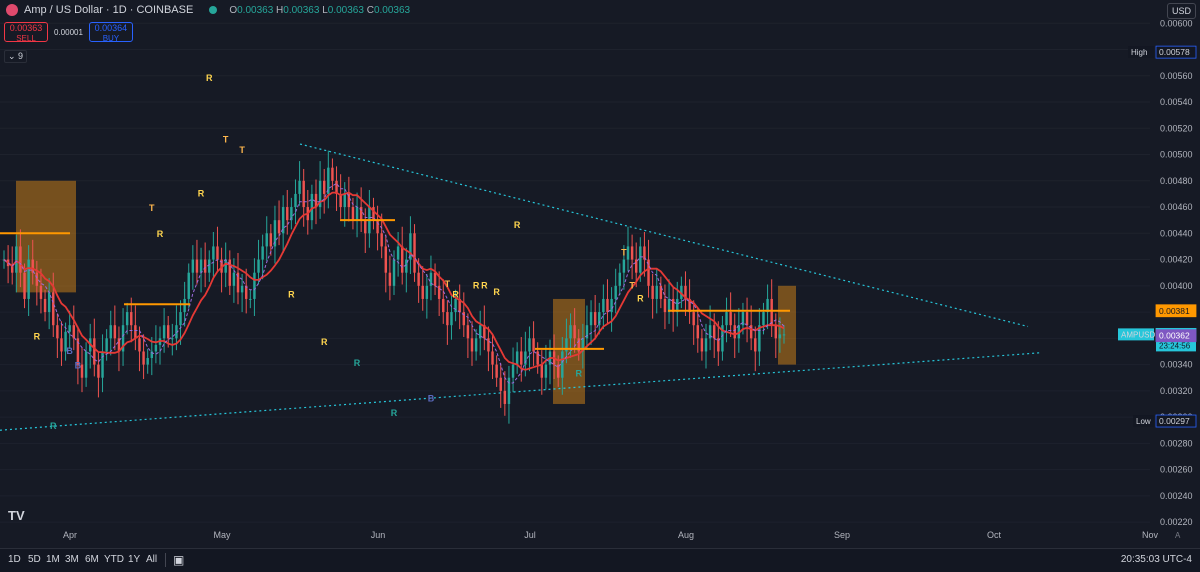 The width and height of the screenshot is (1200, 572). Describe the element at coordinates (134, 559) in the screenshot. I see `timeframe-1y: 1Y` at that location.